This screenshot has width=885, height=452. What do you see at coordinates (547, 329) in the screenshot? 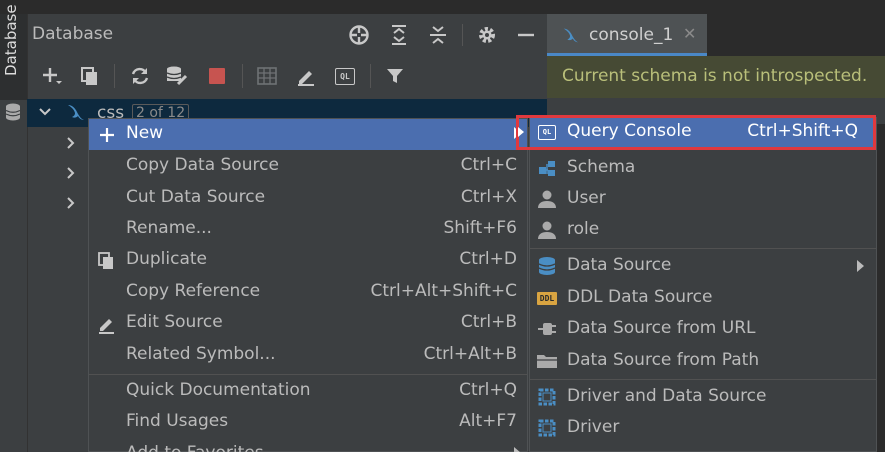
I see `plug-icon` at bounding box center [547, 329].